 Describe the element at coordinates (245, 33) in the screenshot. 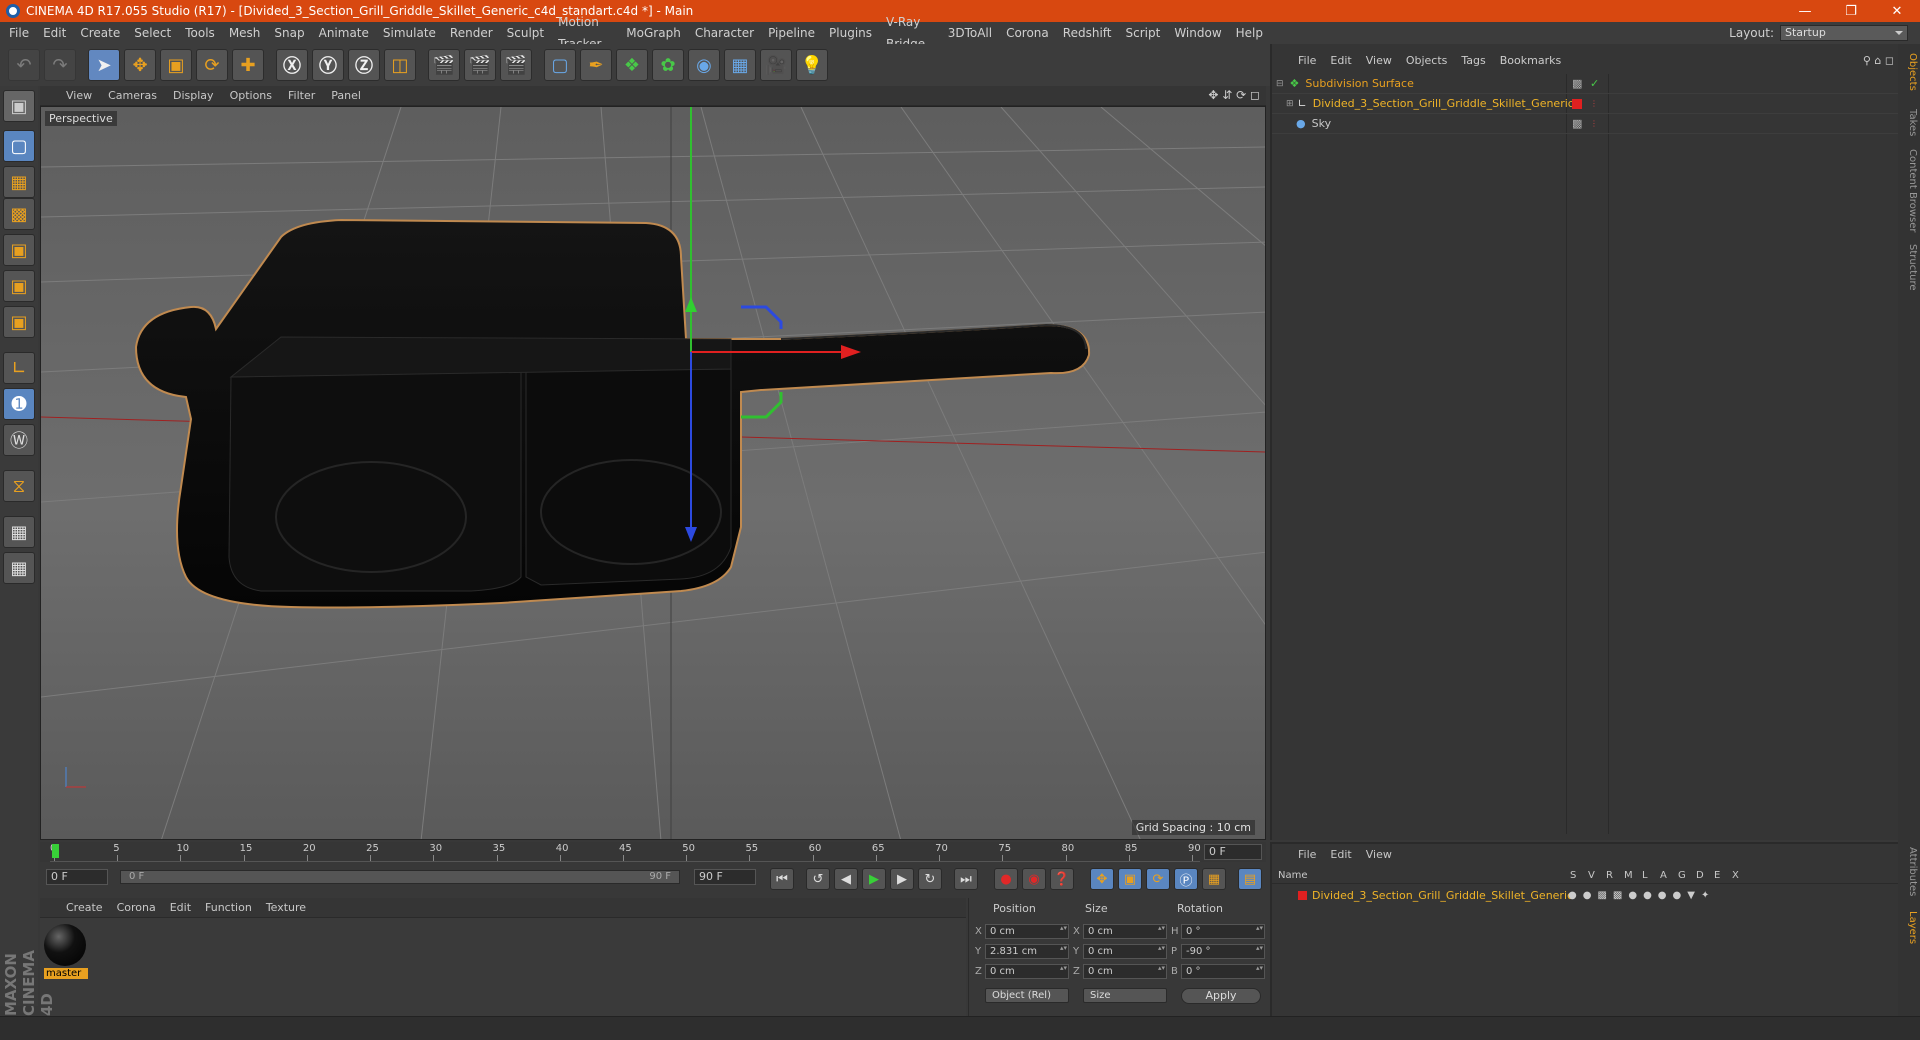

I see `menu-mesh: Mesh` at that location.